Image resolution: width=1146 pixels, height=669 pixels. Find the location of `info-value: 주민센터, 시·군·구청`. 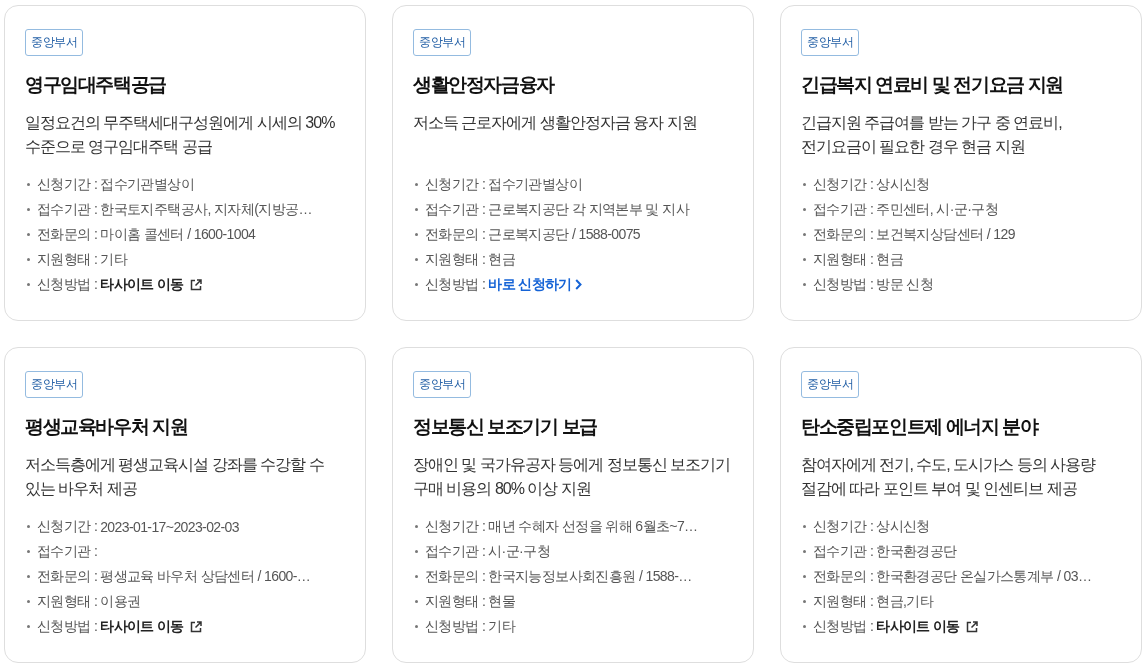

info-value: 주민센터, 시·군·구청 is located at coordinates (937, 209).